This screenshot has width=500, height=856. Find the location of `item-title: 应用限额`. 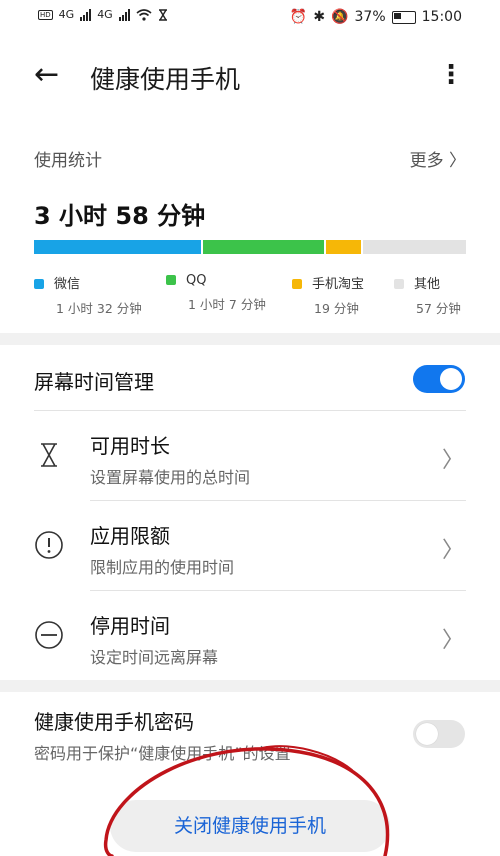

item-title: 应用限额 is located at coordinates (130, 536).